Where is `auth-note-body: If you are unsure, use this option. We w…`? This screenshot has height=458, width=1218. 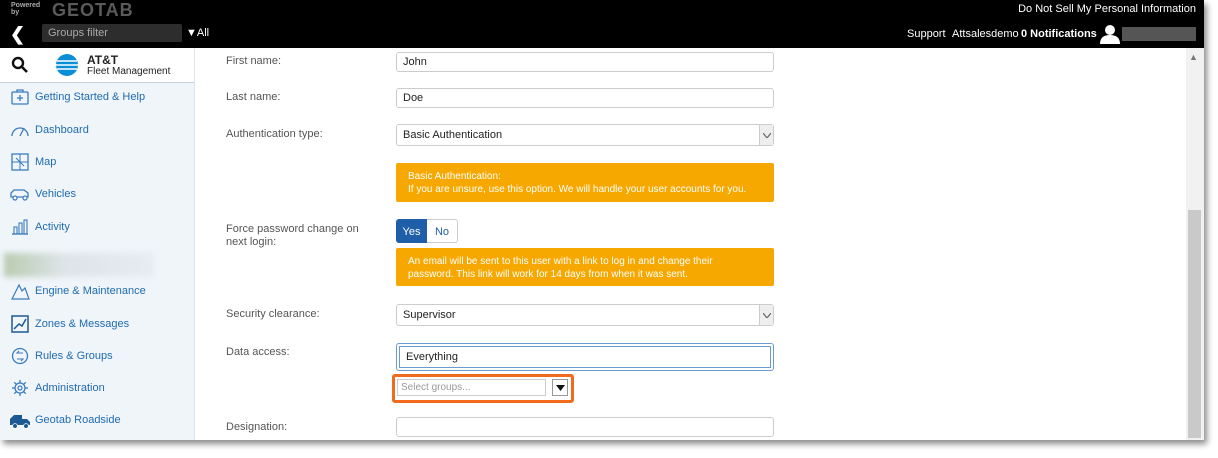 auth-note-body: If you are unsure, use this option. We w… is located at coordinates (577, 189).